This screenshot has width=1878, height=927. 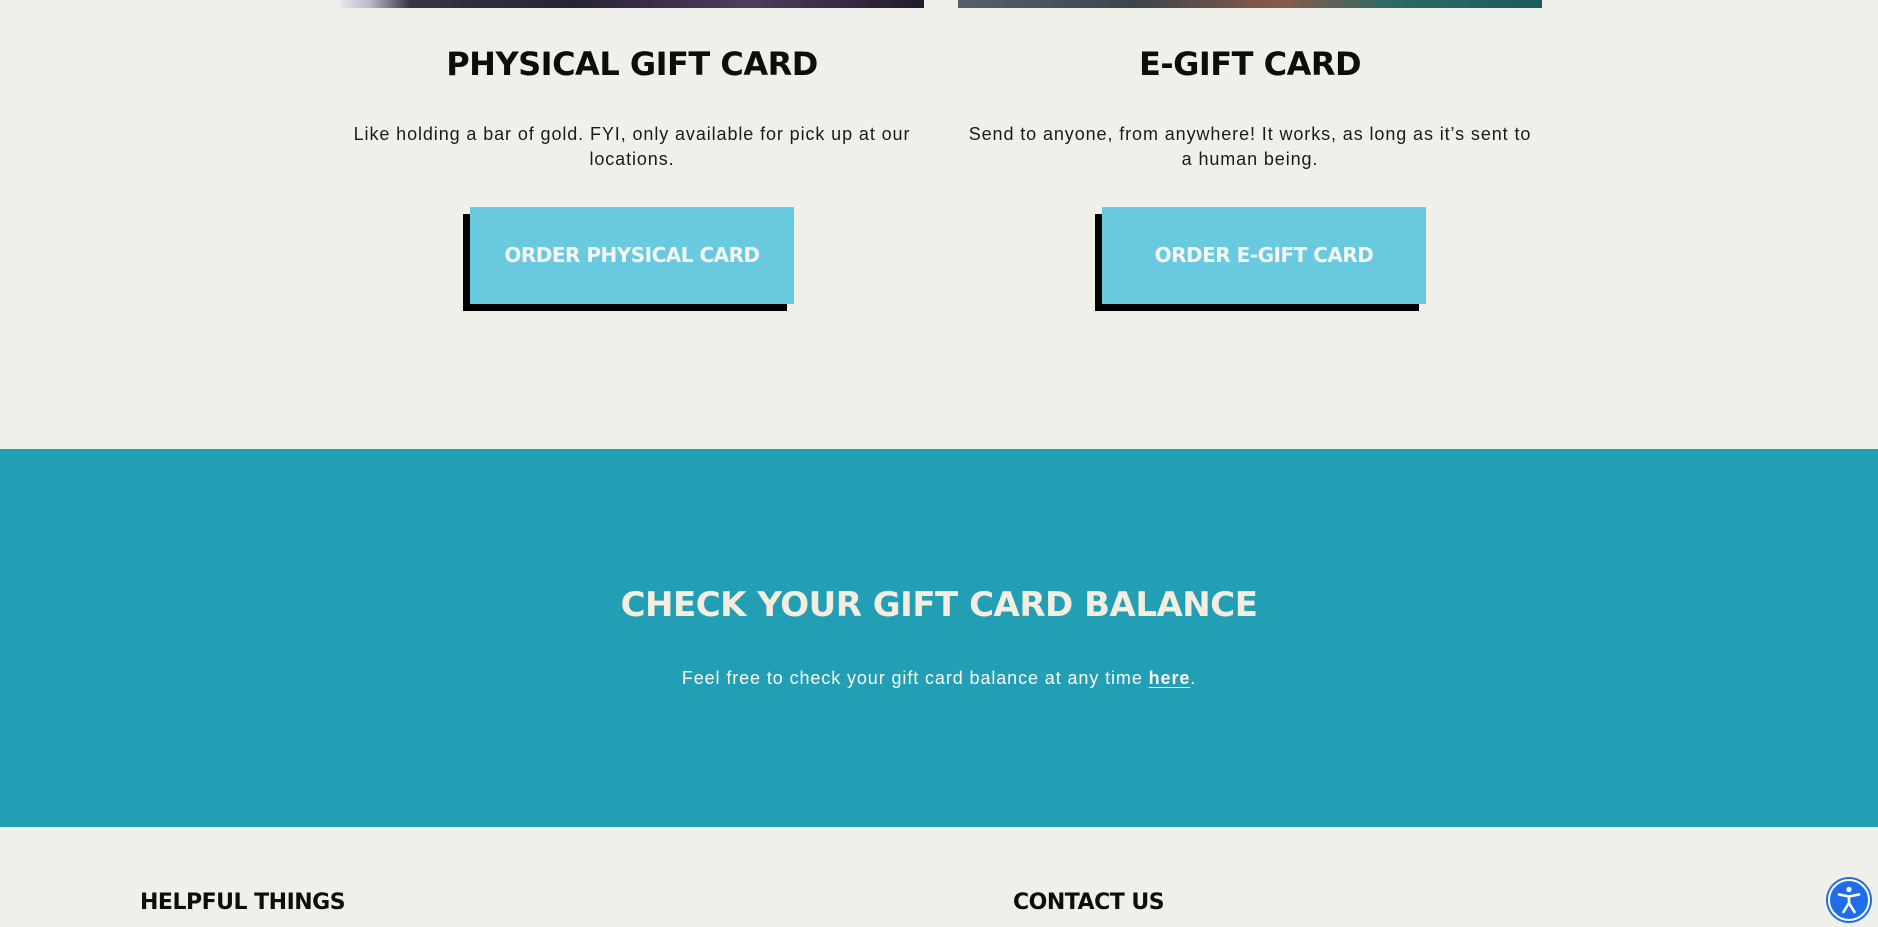 I want to click on order-physical-card-button-wrapper: ORDER PHYSICAL CARD, so click(x=628, y=260).